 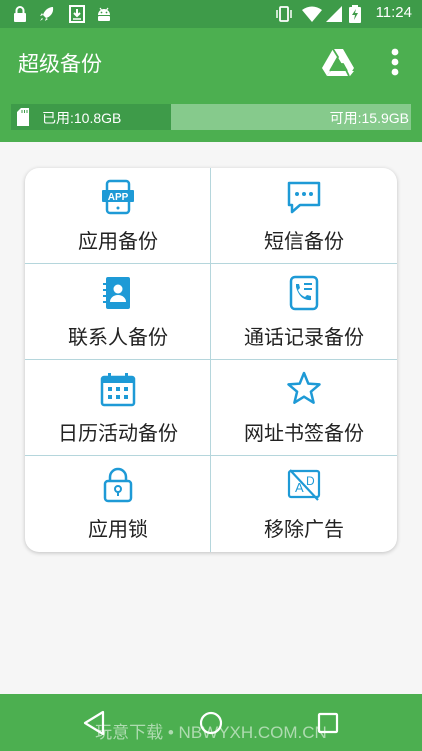 What do you see at coordinates (304, 433) in the screenshot?
I see `grid-item-label: 网址书签备份` at bounding box center [304, 433].